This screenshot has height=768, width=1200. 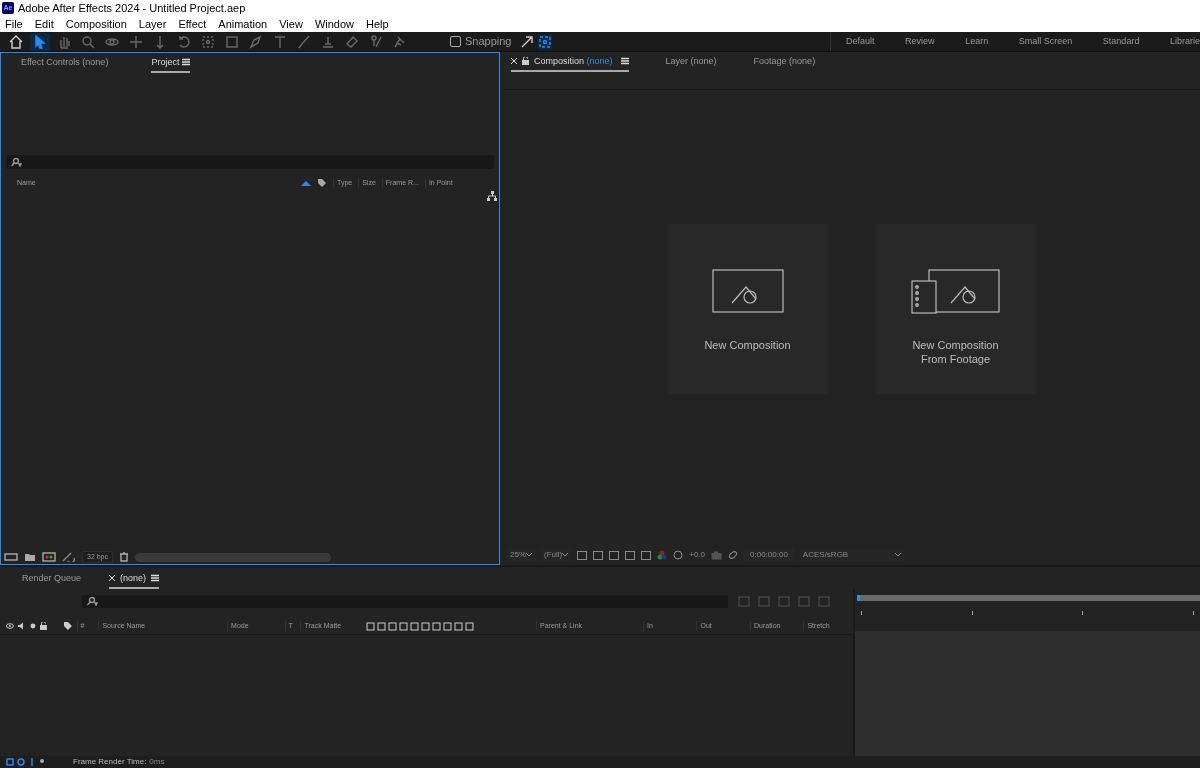 What do you see at coordinates (1121, 41) in the screenshot?
I see `workspace-tab: Standard` at bounding box center [1121, 41].